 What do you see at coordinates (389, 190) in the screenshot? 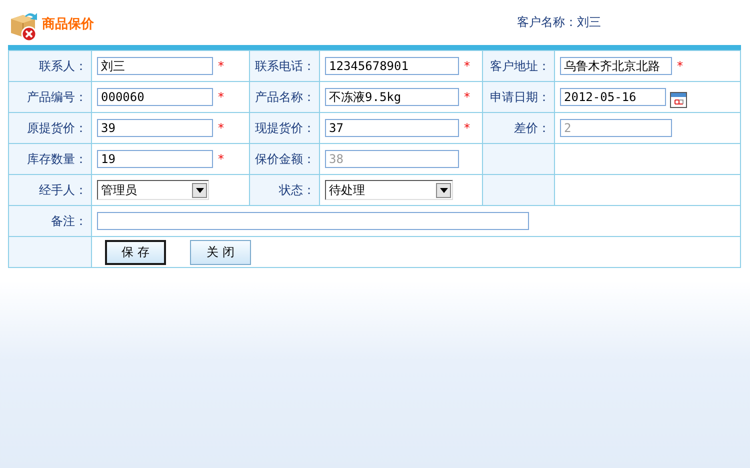
I see `dropdown: 待处理` at bounding box center [389, 190].